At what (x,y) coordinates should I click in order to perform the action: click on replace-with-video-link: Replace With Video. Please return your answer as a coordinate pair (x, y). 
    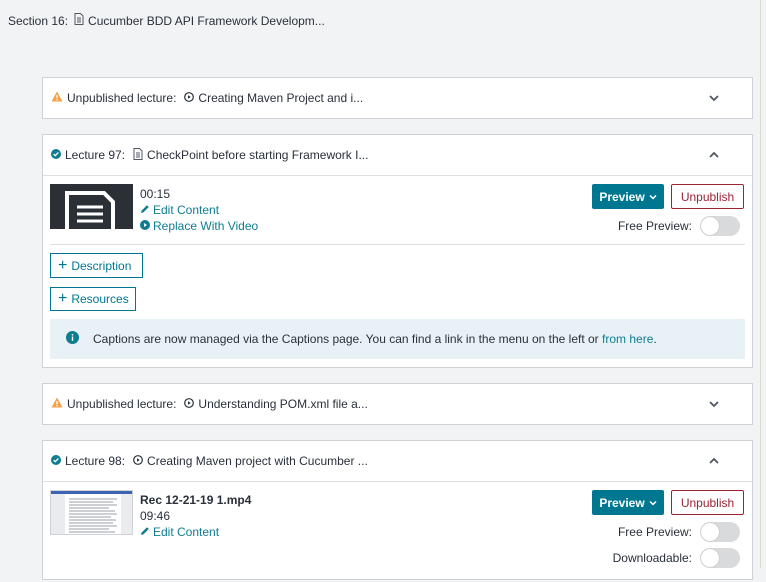
    Looking at the image, I should click on (199, 226).